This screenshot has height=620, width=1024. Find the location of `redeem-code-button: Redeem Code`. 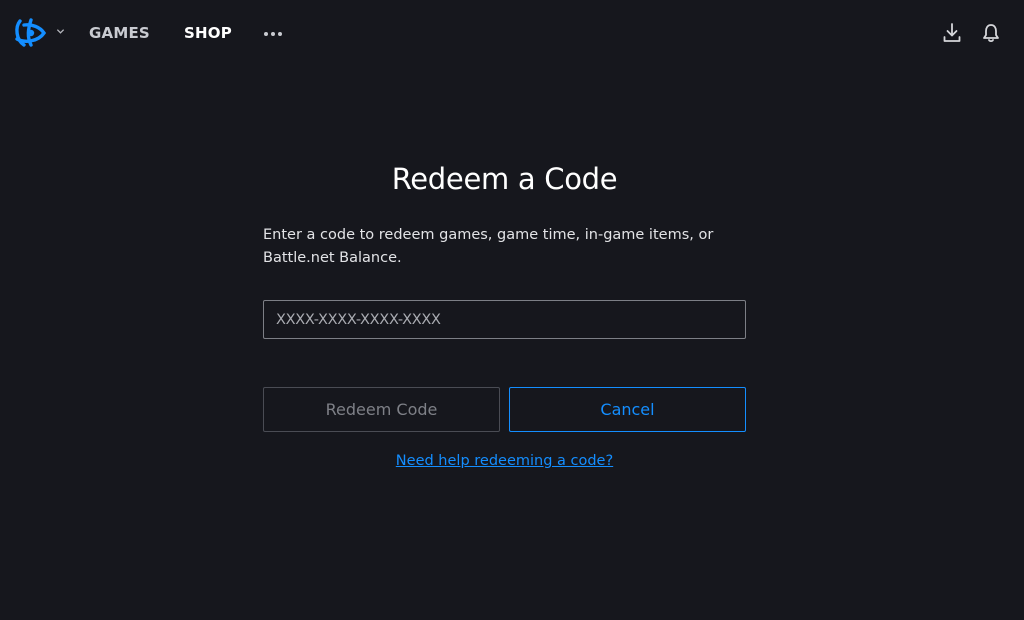

redeem-code-button: Redeem Code is located at coordinates (381, 409).